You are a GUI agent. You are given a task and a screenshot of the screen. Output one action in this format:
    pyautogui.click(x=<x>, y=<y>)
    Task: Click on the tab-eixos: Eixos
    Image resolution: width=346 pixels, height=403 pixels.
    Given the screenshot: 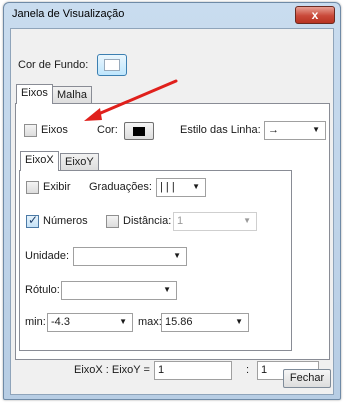 What is the action you would take?
    pyautogui.click(x=34, y=94)
    